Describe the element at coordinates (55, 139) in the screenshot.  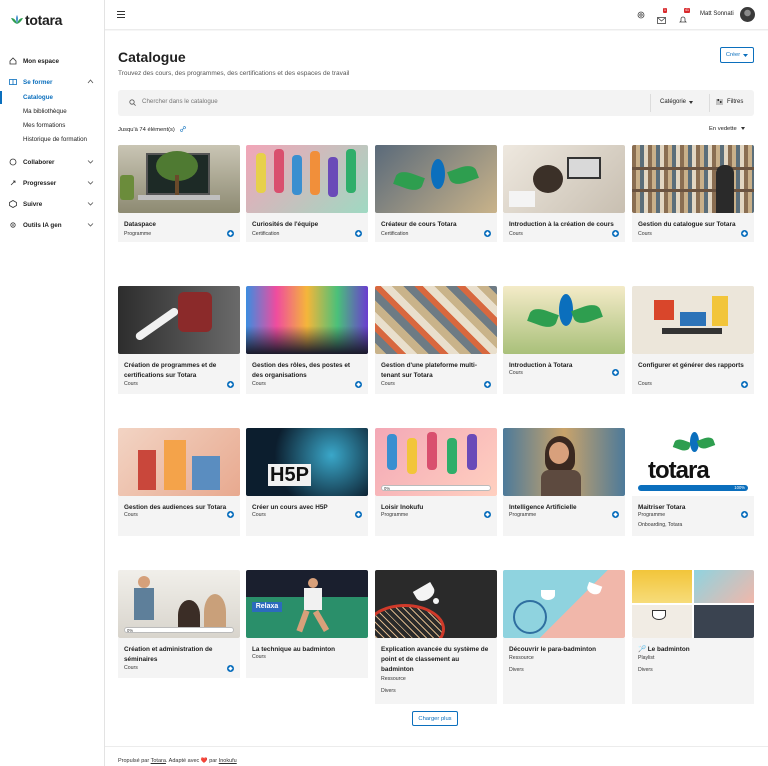
I see `sidebar-subitem-label: Historique de formation` at that location.